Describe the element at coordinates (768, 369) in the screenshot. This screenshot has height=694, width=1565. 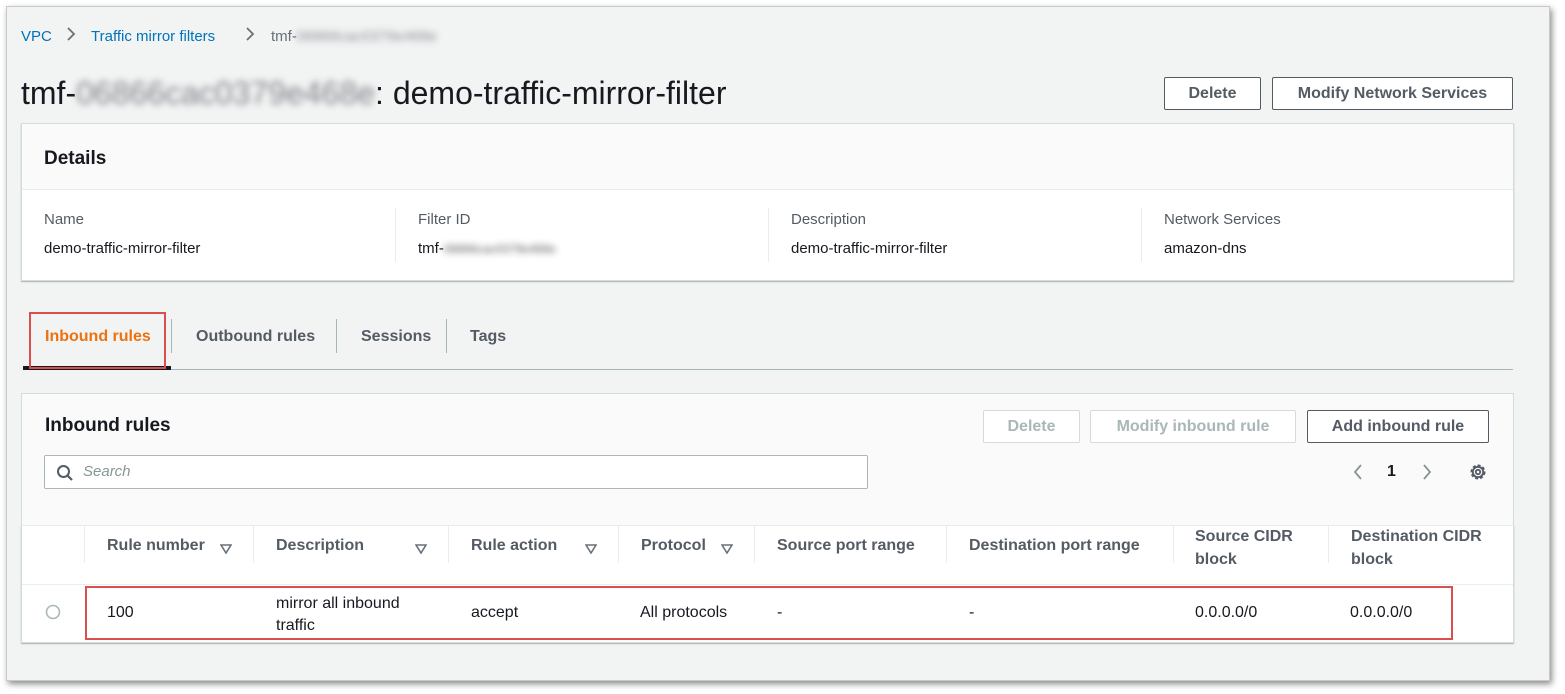
I see `tab-bar-baseline` at that location.